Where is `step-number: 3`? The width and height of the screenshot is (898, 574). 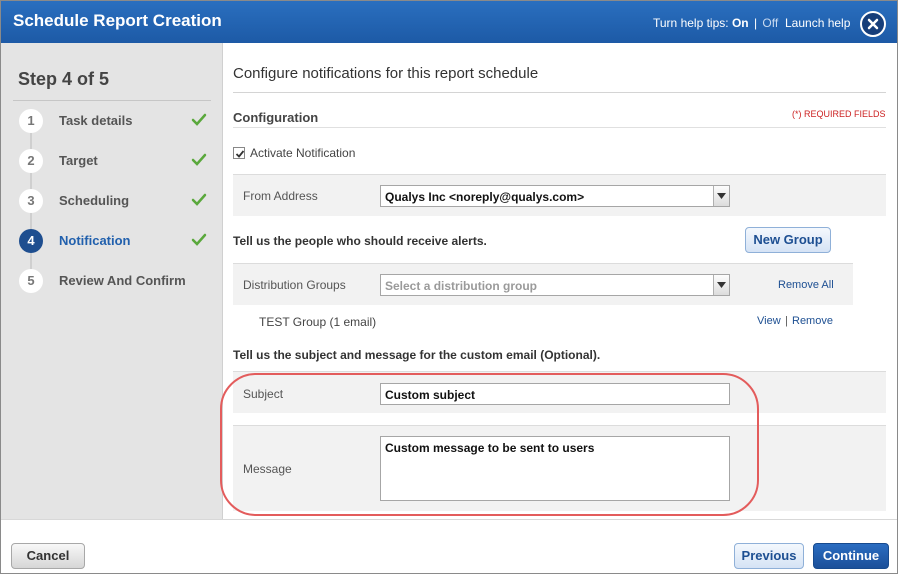 step-number: 3 is located at coordinates (31, 201).